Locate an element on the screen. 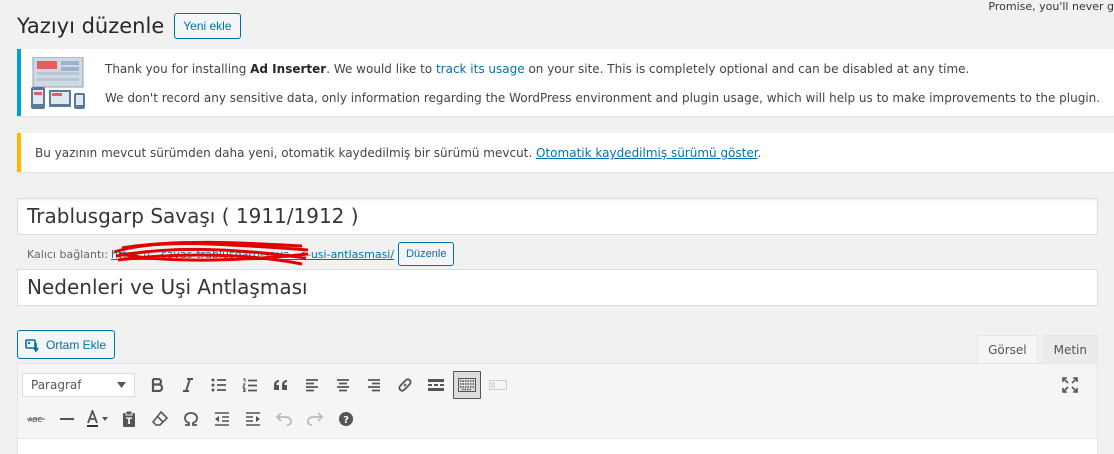 The width and height of the screenshot is (1114, 454). edit-slug-button: Düzenle is located at coordinates (426, 254).